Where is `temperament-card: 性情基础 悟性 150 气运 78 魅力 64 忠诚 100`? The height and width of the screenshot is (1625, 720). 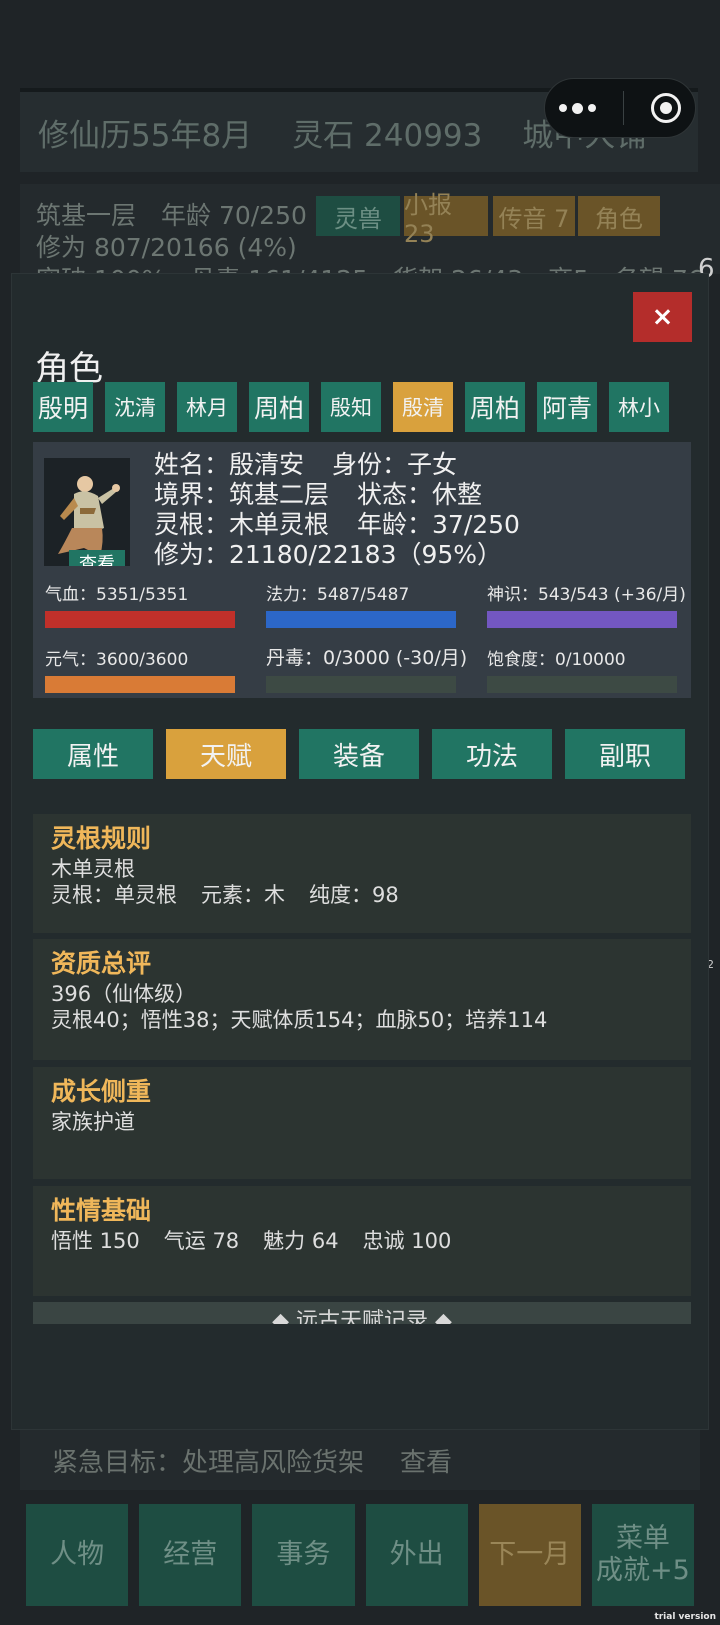 temperament-card: 性情基础 悟性 150 气运 78 魅力 64 忠诚 100 is located at coordinates (362, 1241).